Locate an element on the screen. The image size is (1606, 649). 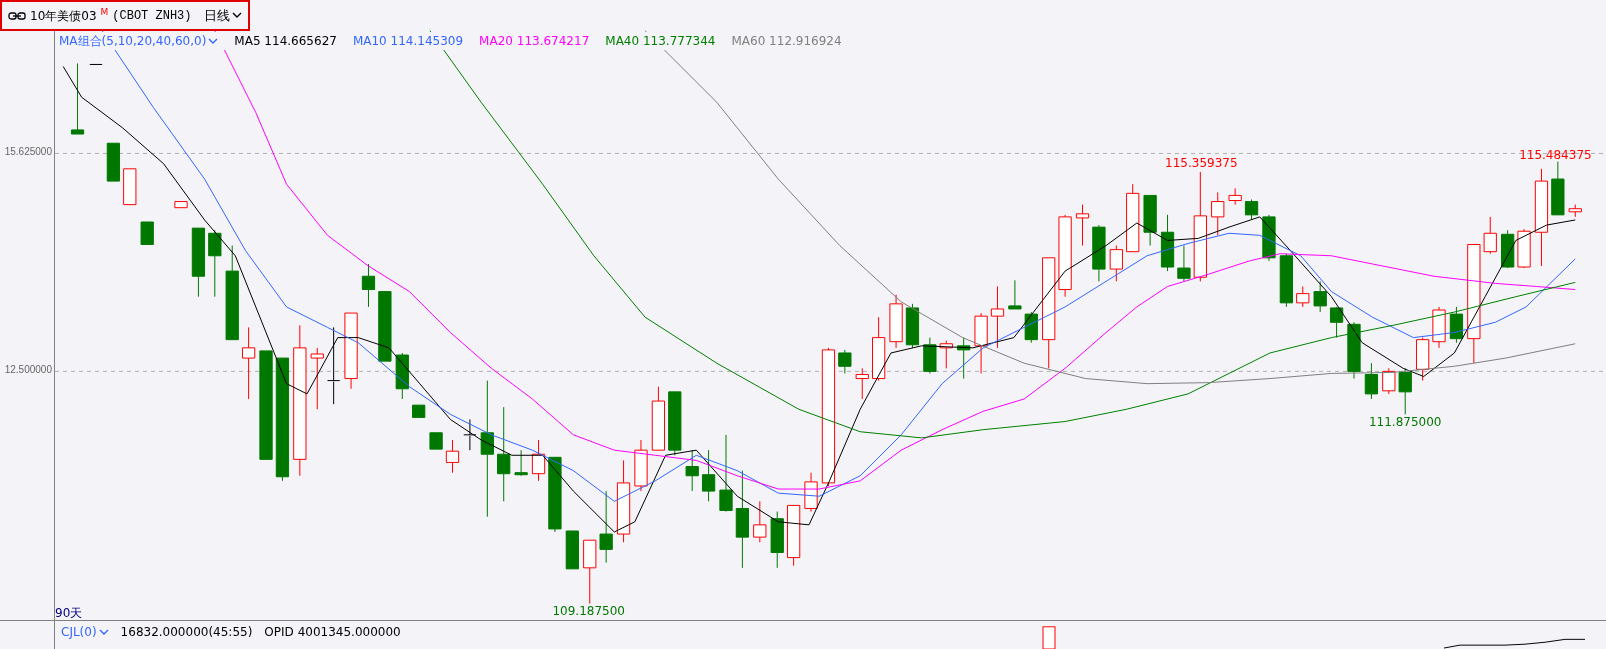
link-icon is located at coordinates (17, 15).